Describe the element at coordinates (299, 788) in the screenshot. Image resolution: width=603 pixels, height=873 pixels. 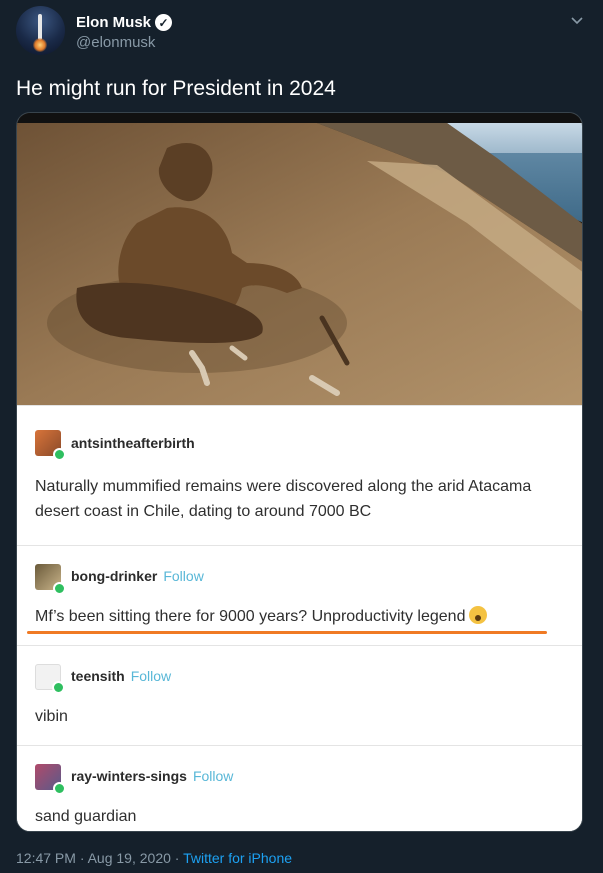
I see `post-ray-winters-sings: ray-winters-sings Follow sand guardian` at that location.